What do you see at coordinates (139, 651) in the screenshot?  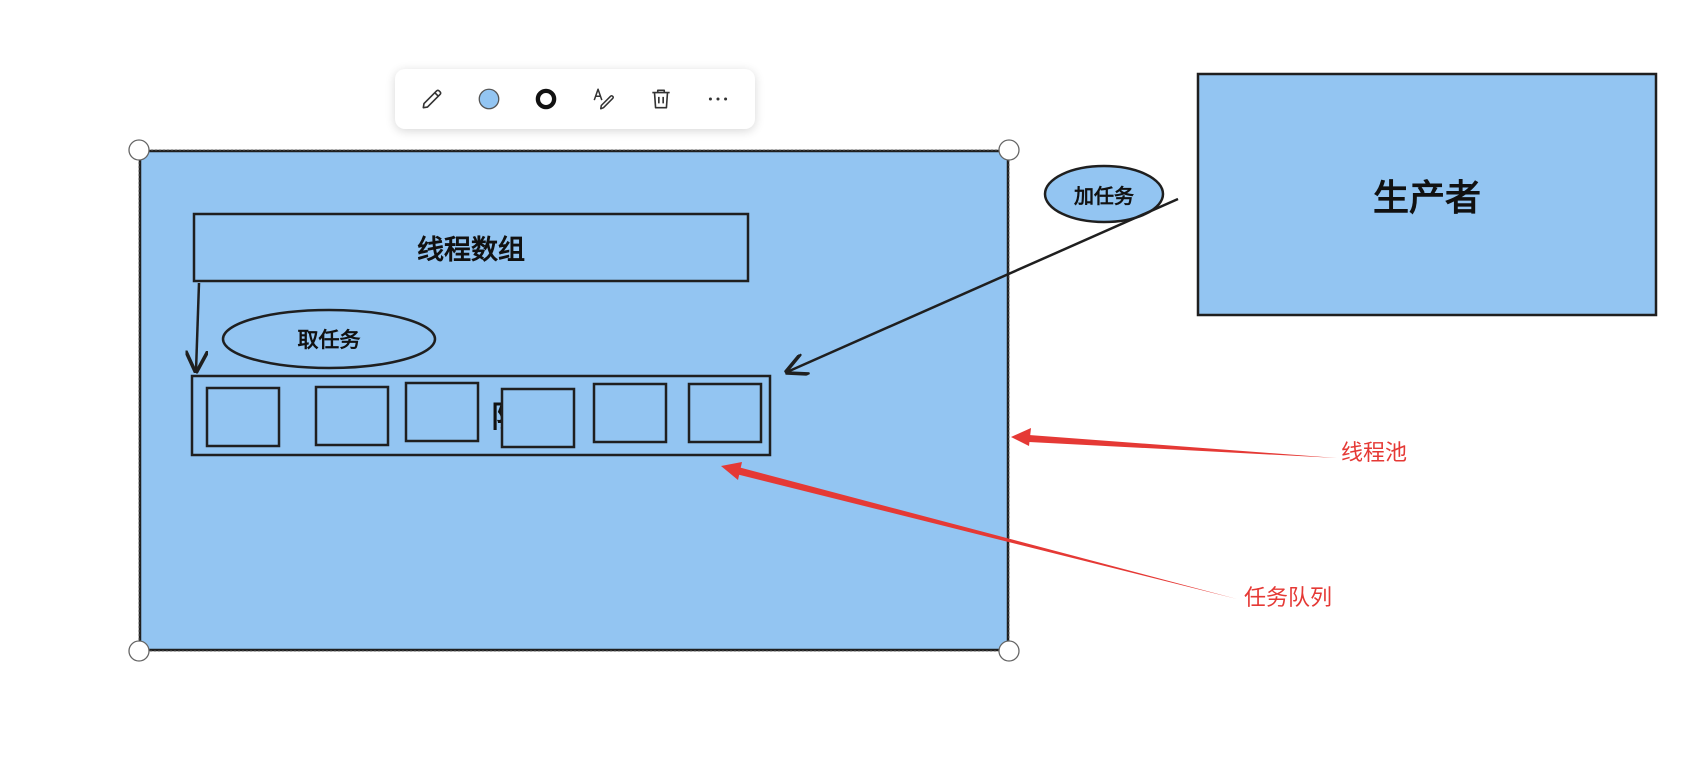 I see `resize-handle-bottom-left` at bounding box center [139, 651].